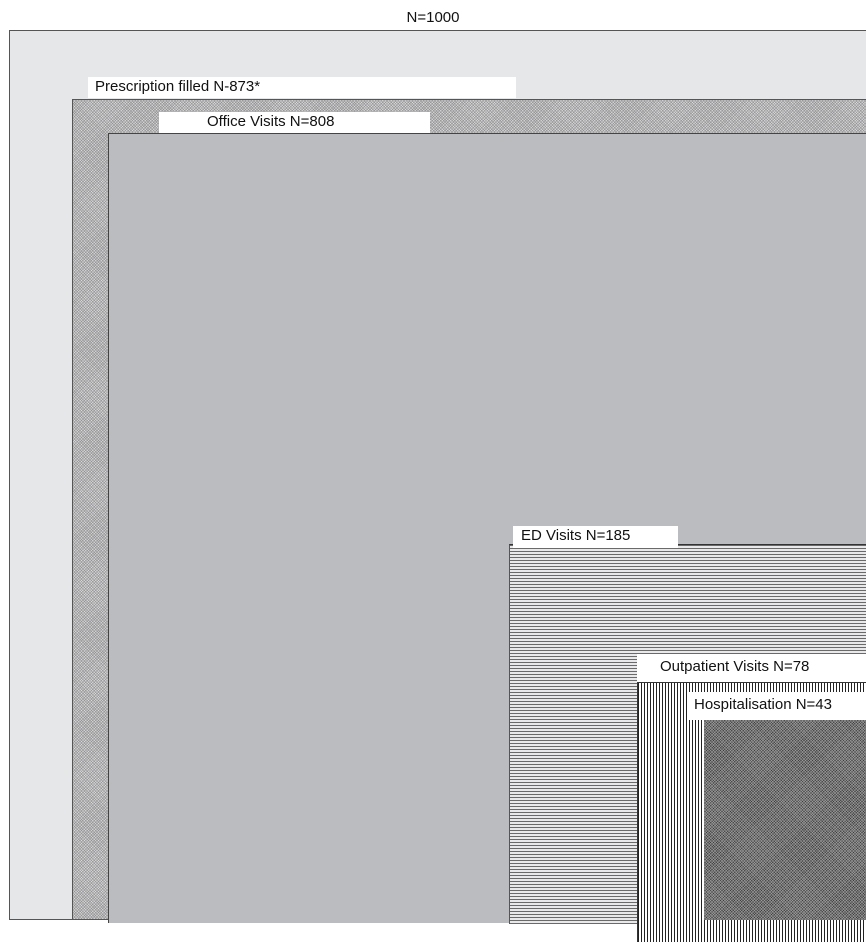 This screenshot has width=866, height=942. What do you see at coordinates (595, 537) in the screenshot?
I see `ed-visits-label: ED Visits N=185` at bounding box center [595, 537].